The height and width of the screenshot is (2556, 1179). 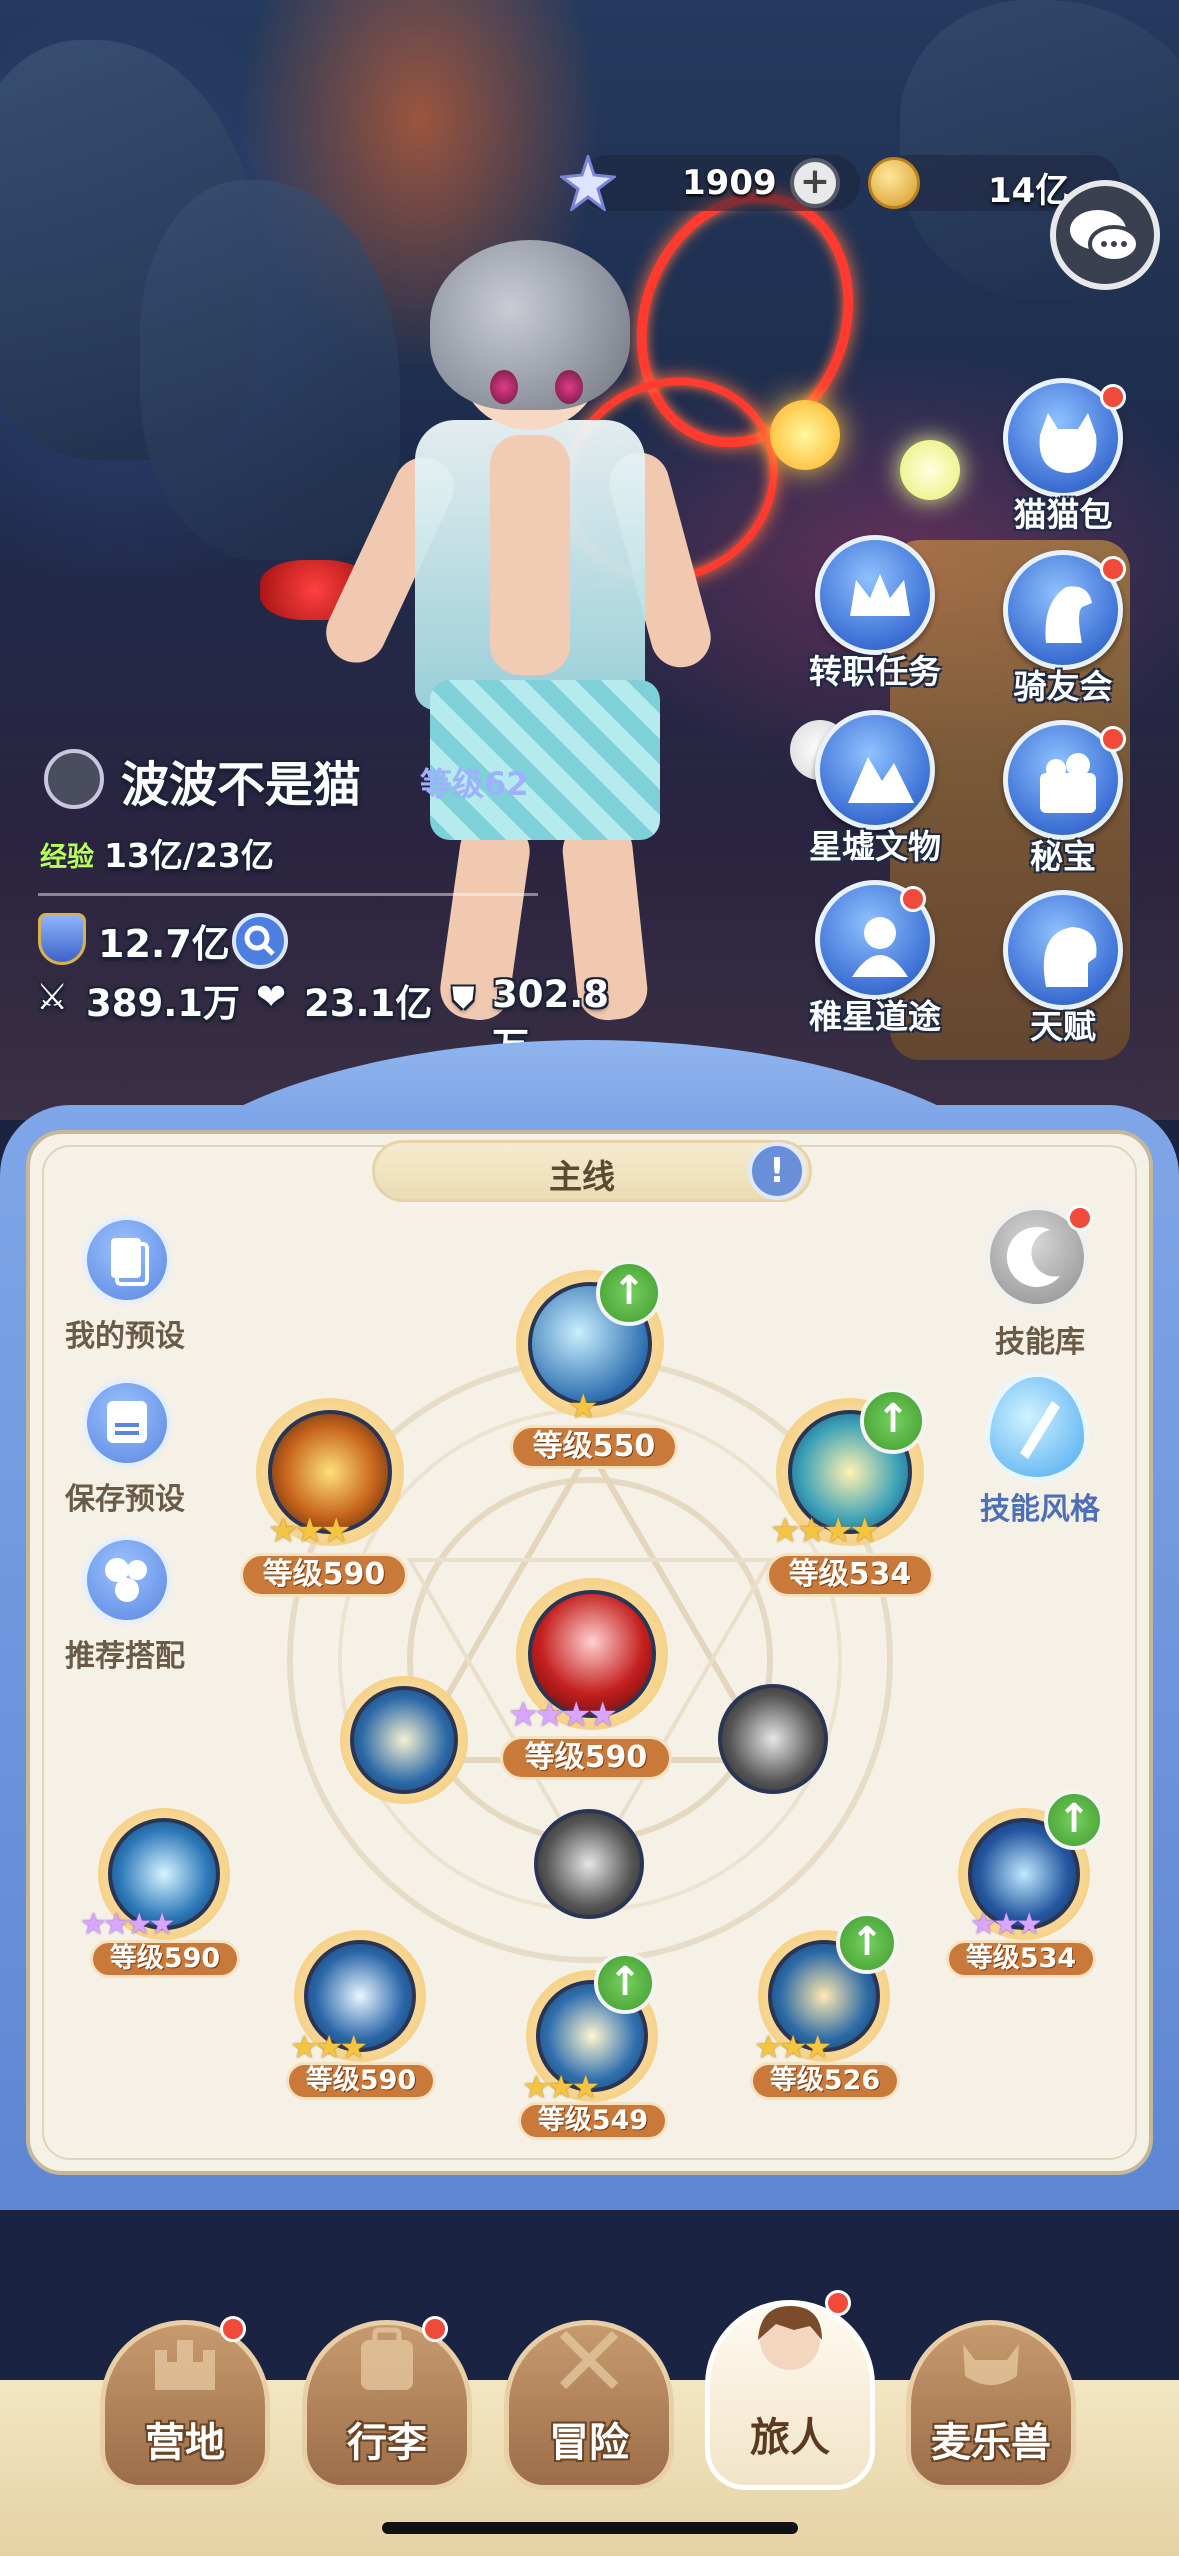 I want to click on defense-shield-icon: ⛊, so click(x=463, y=998).